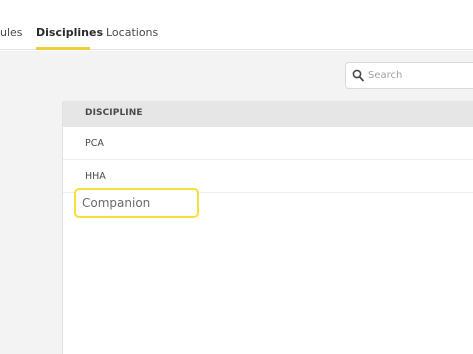  What do you see at coordinates (236, 25) in the screenshot?
I see `tab-bar: ules Disciplines Locations` at bounding box center [236, 25].